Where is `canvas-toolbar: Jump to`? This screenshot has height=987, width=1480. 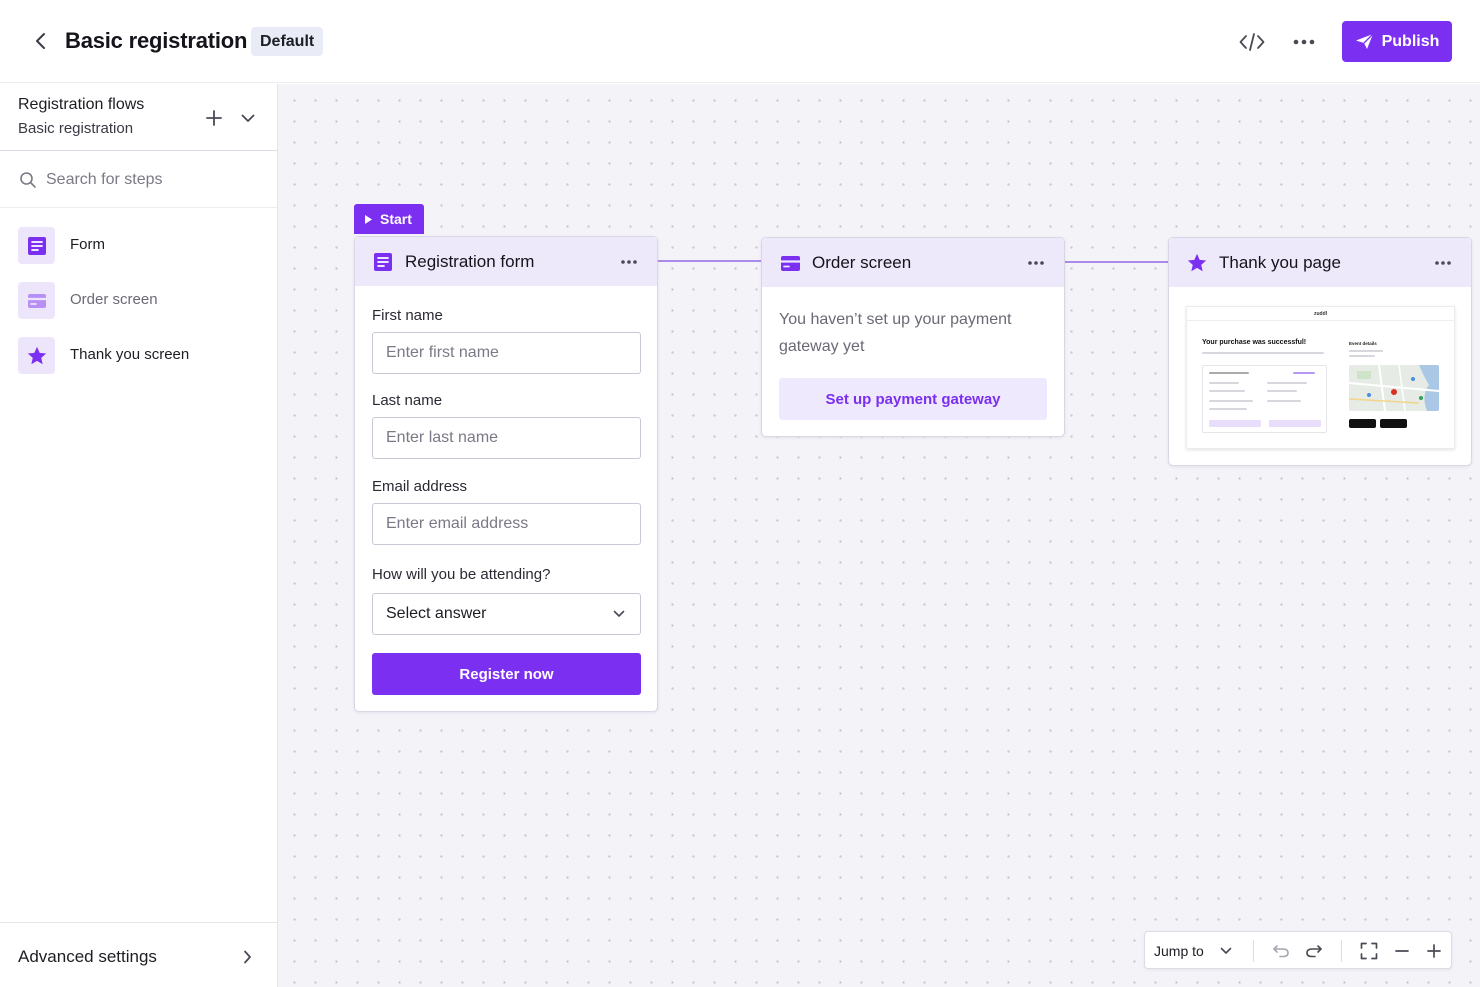 canvas-toolbar: Jump to is located at coordinates (1298, 950).